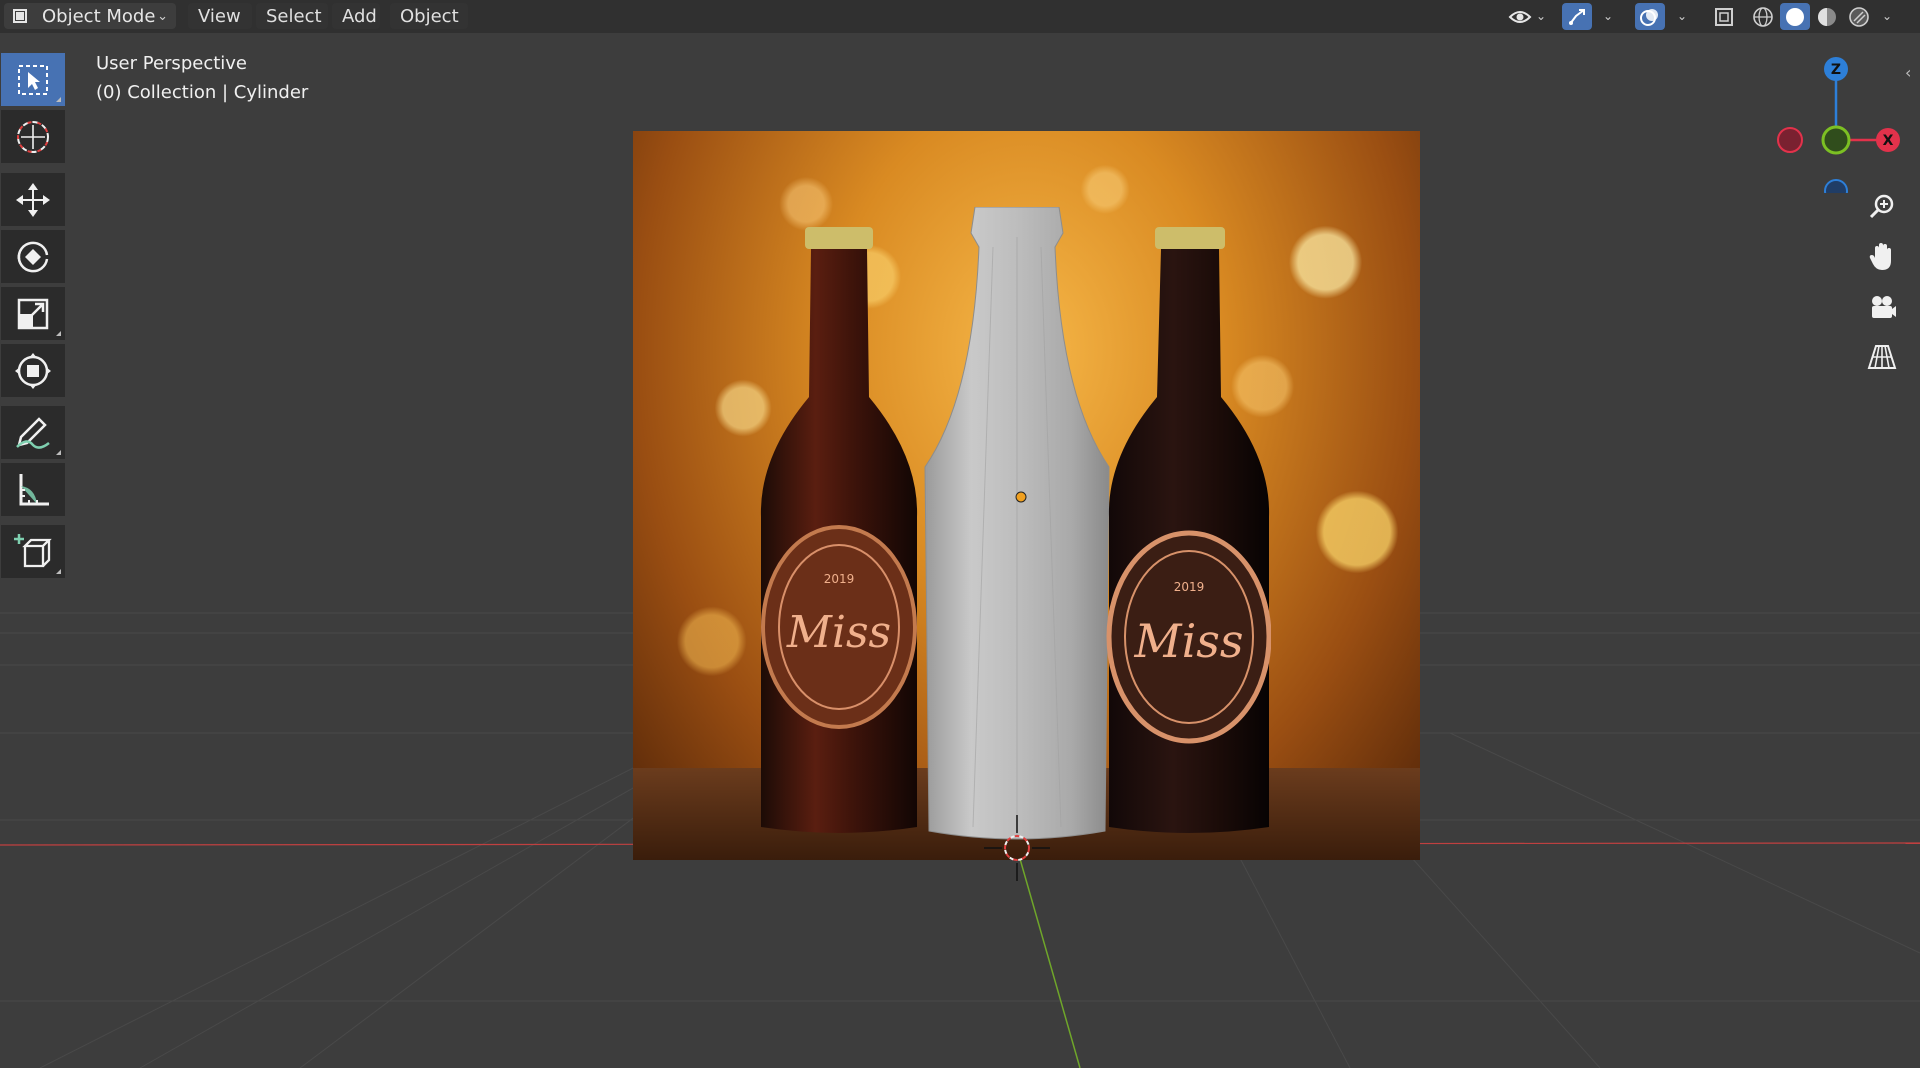  I want to click on scale-icon, so click(33, 313).